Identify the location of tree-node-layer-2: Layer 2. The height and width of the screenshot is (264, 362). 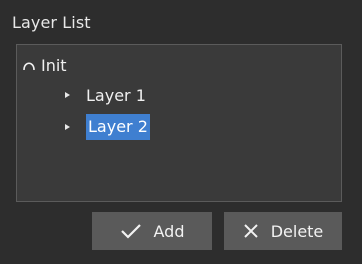
(107, 127).